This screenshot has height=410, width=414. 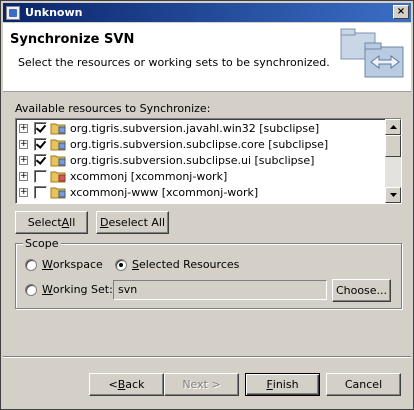 What do you see at coordinates (149, 176) in the screenshot?
I see `resource-label: xcommonj [xcommonj-work]` at bounding box center [149, 176].